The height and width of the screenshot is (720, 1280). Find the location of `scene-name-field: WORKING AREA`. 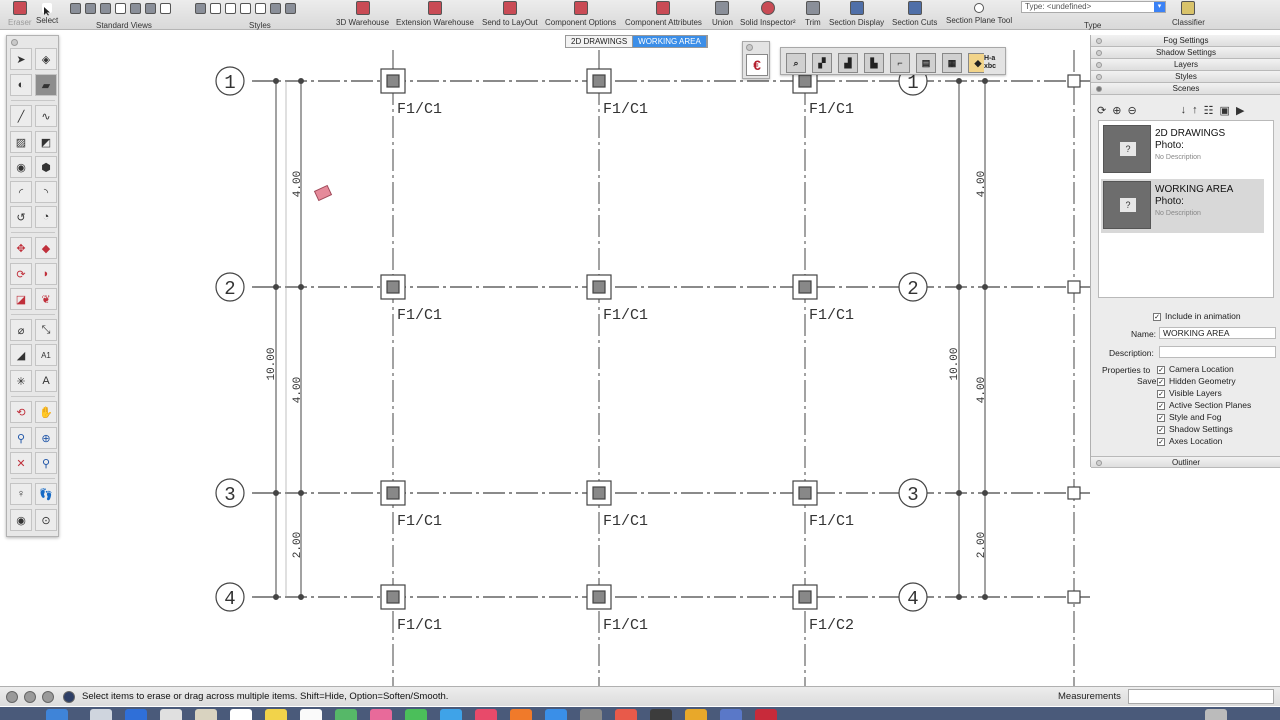

scene-name-field: WORKING AREA is located at coordinates (1217, 333).